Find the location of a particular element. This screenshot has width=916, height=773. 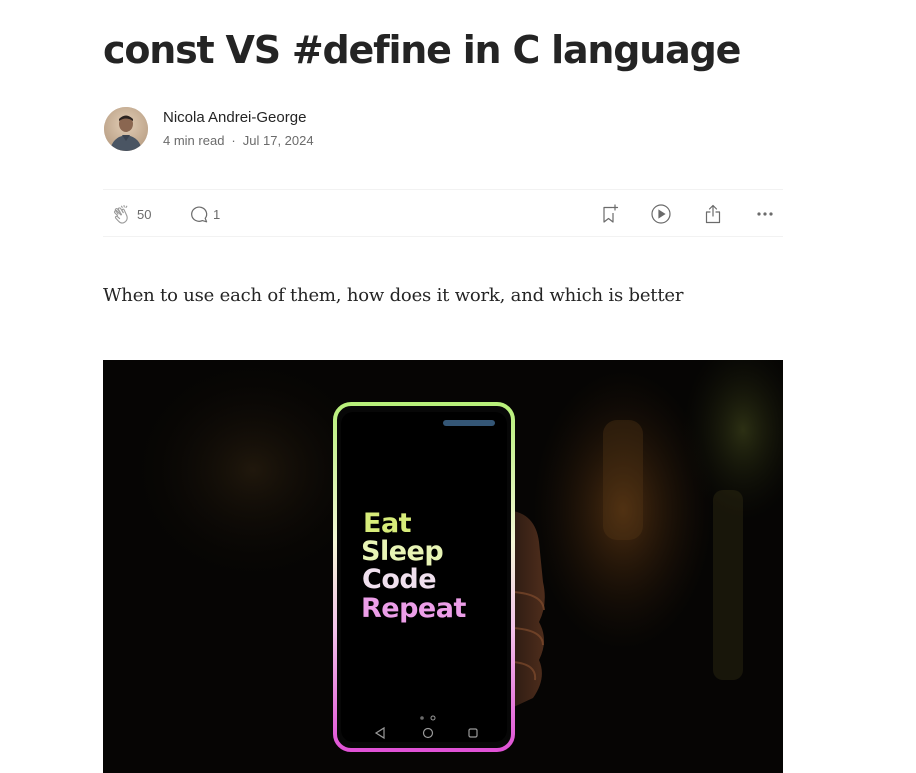

play-icon is located at coordinates (661, 214).